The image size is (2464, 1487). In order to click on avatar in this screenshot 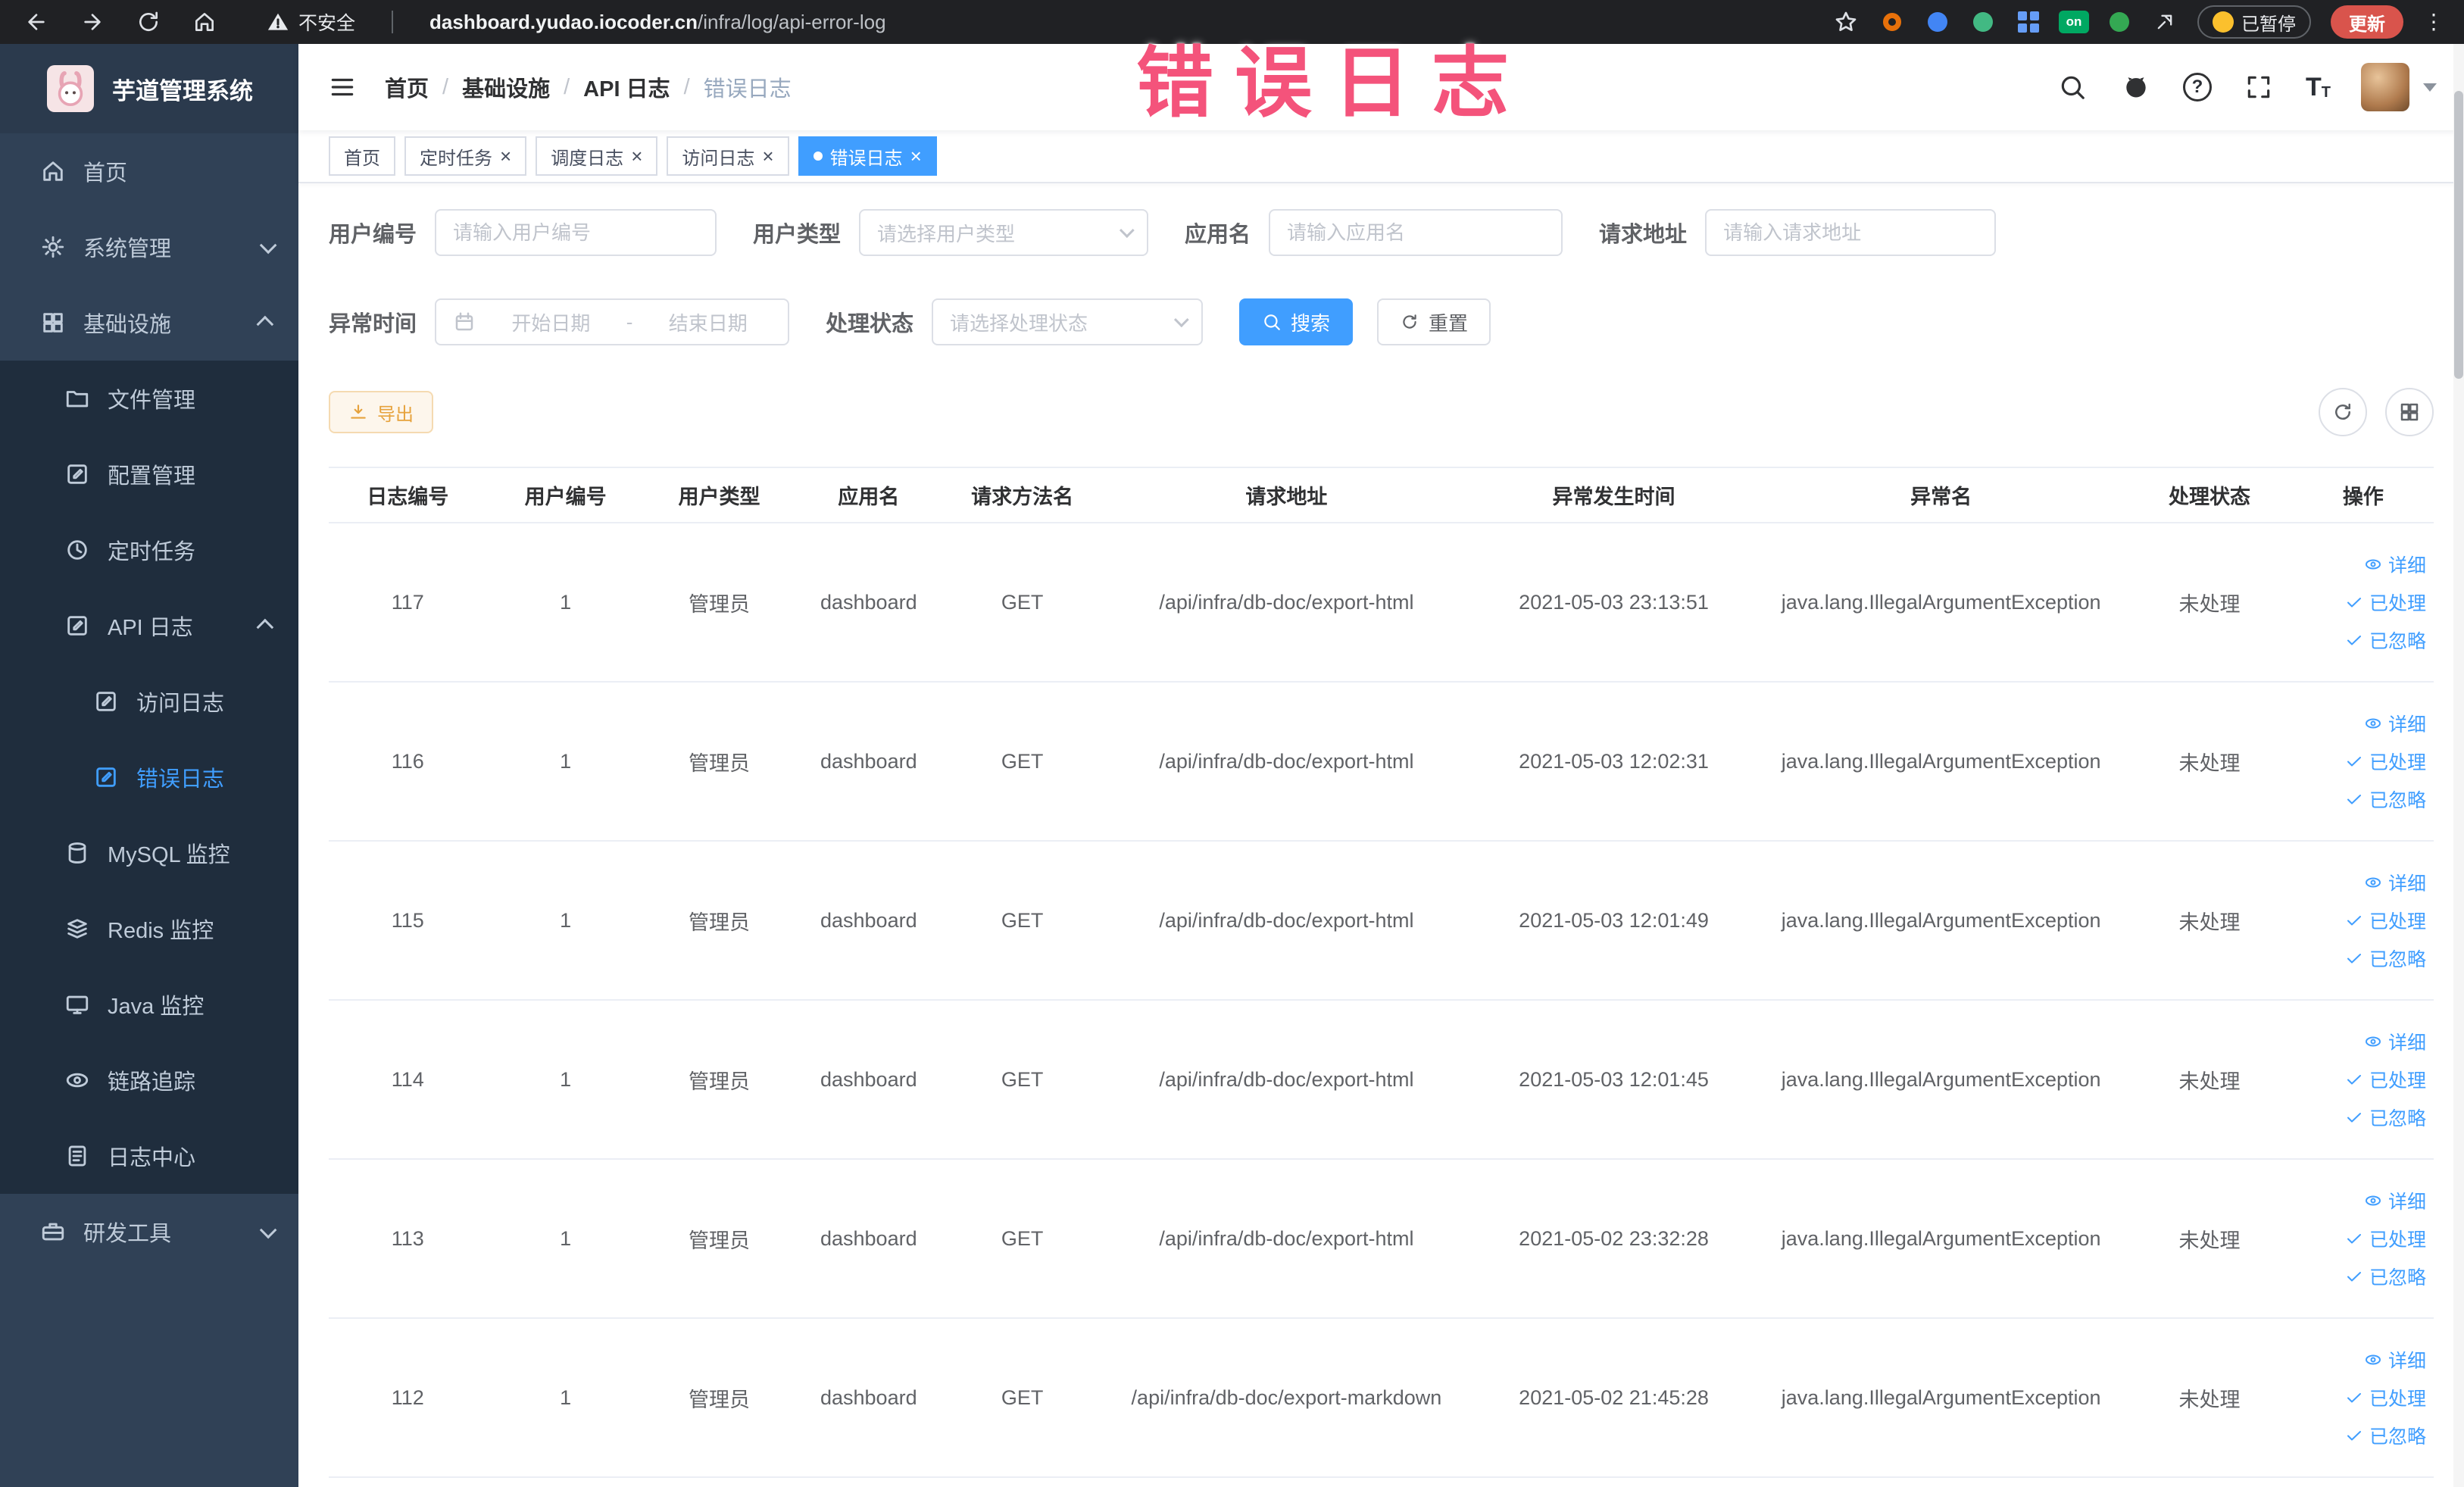, I will do `click(2385, 87)`.